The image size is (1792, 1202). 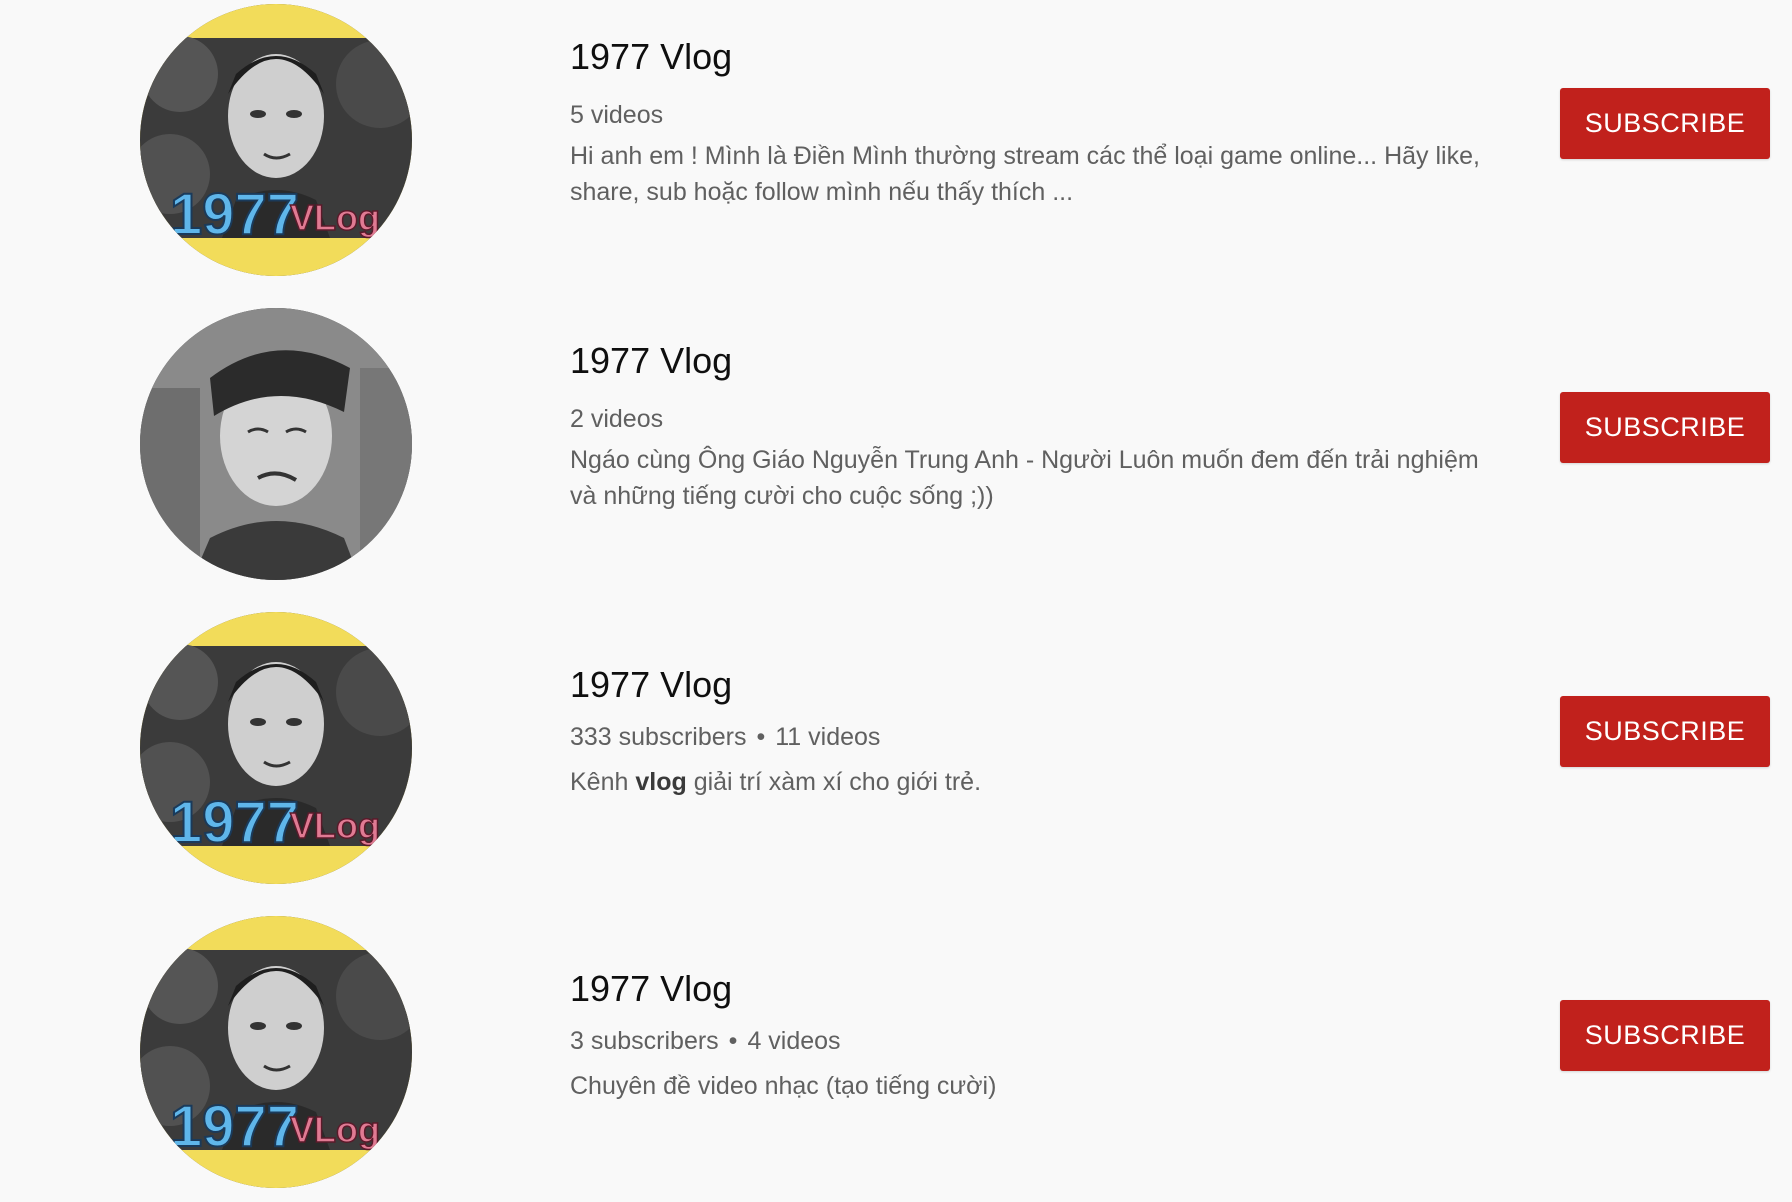 I want to click on channel-meta: 2 videos, so click(x=616, y=419).